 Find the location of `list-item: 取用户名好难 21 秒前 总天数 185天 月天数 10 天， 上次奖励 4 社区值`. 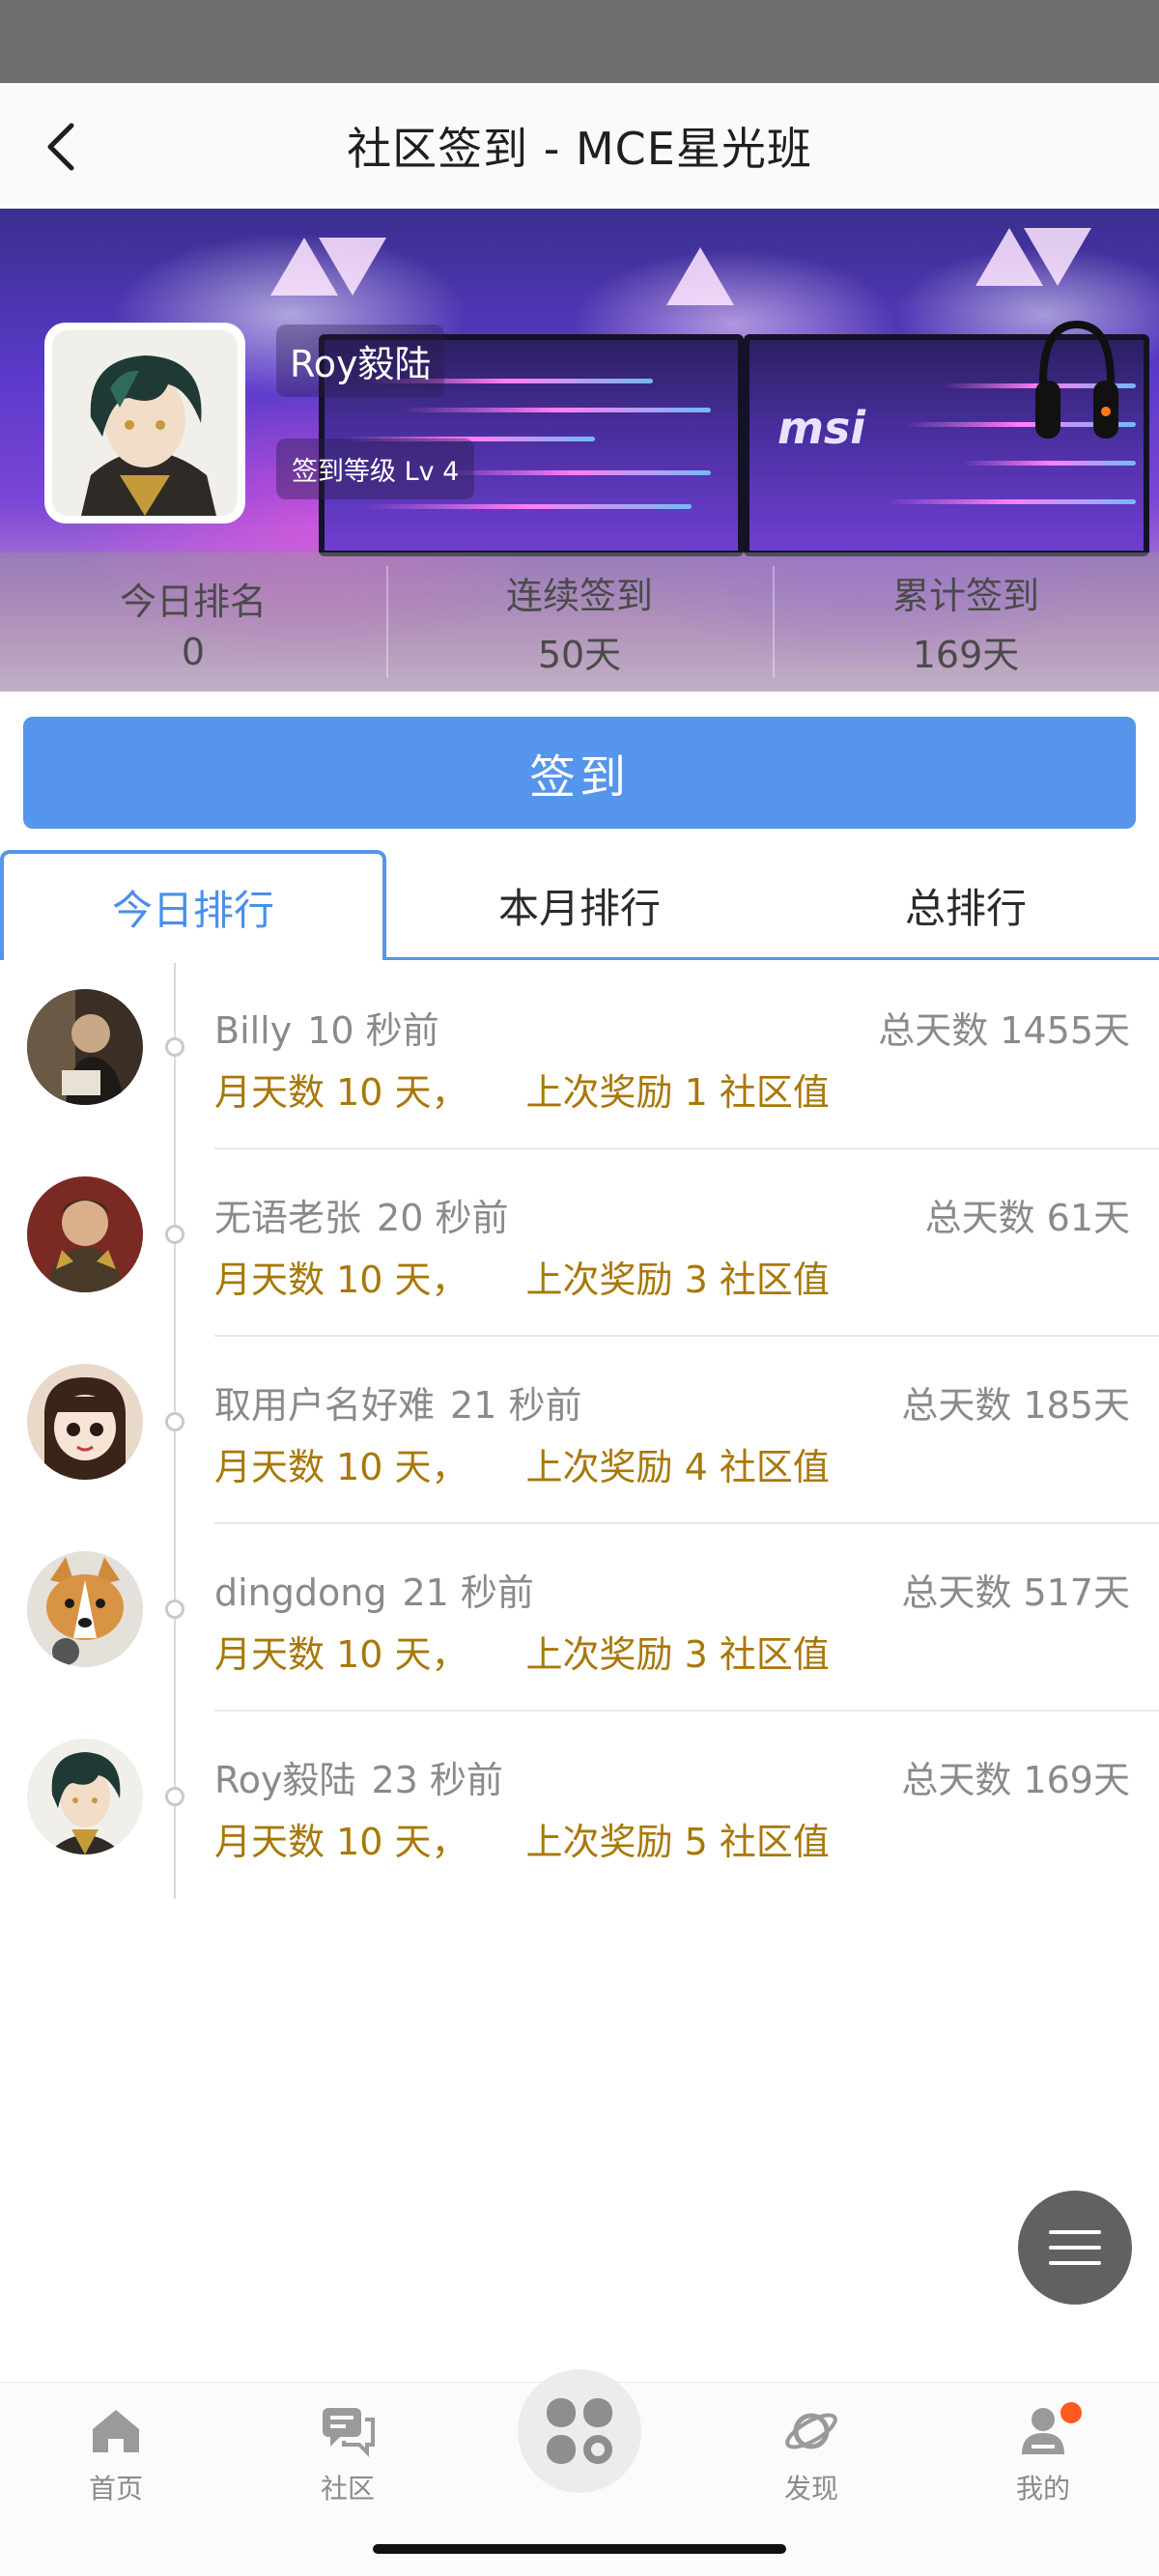

list-item: 取用户名好难 21 秒前 总天数 185天 月天数 10 天， 上次奖励 4 社区值 is located at coordinates (579, 1428).